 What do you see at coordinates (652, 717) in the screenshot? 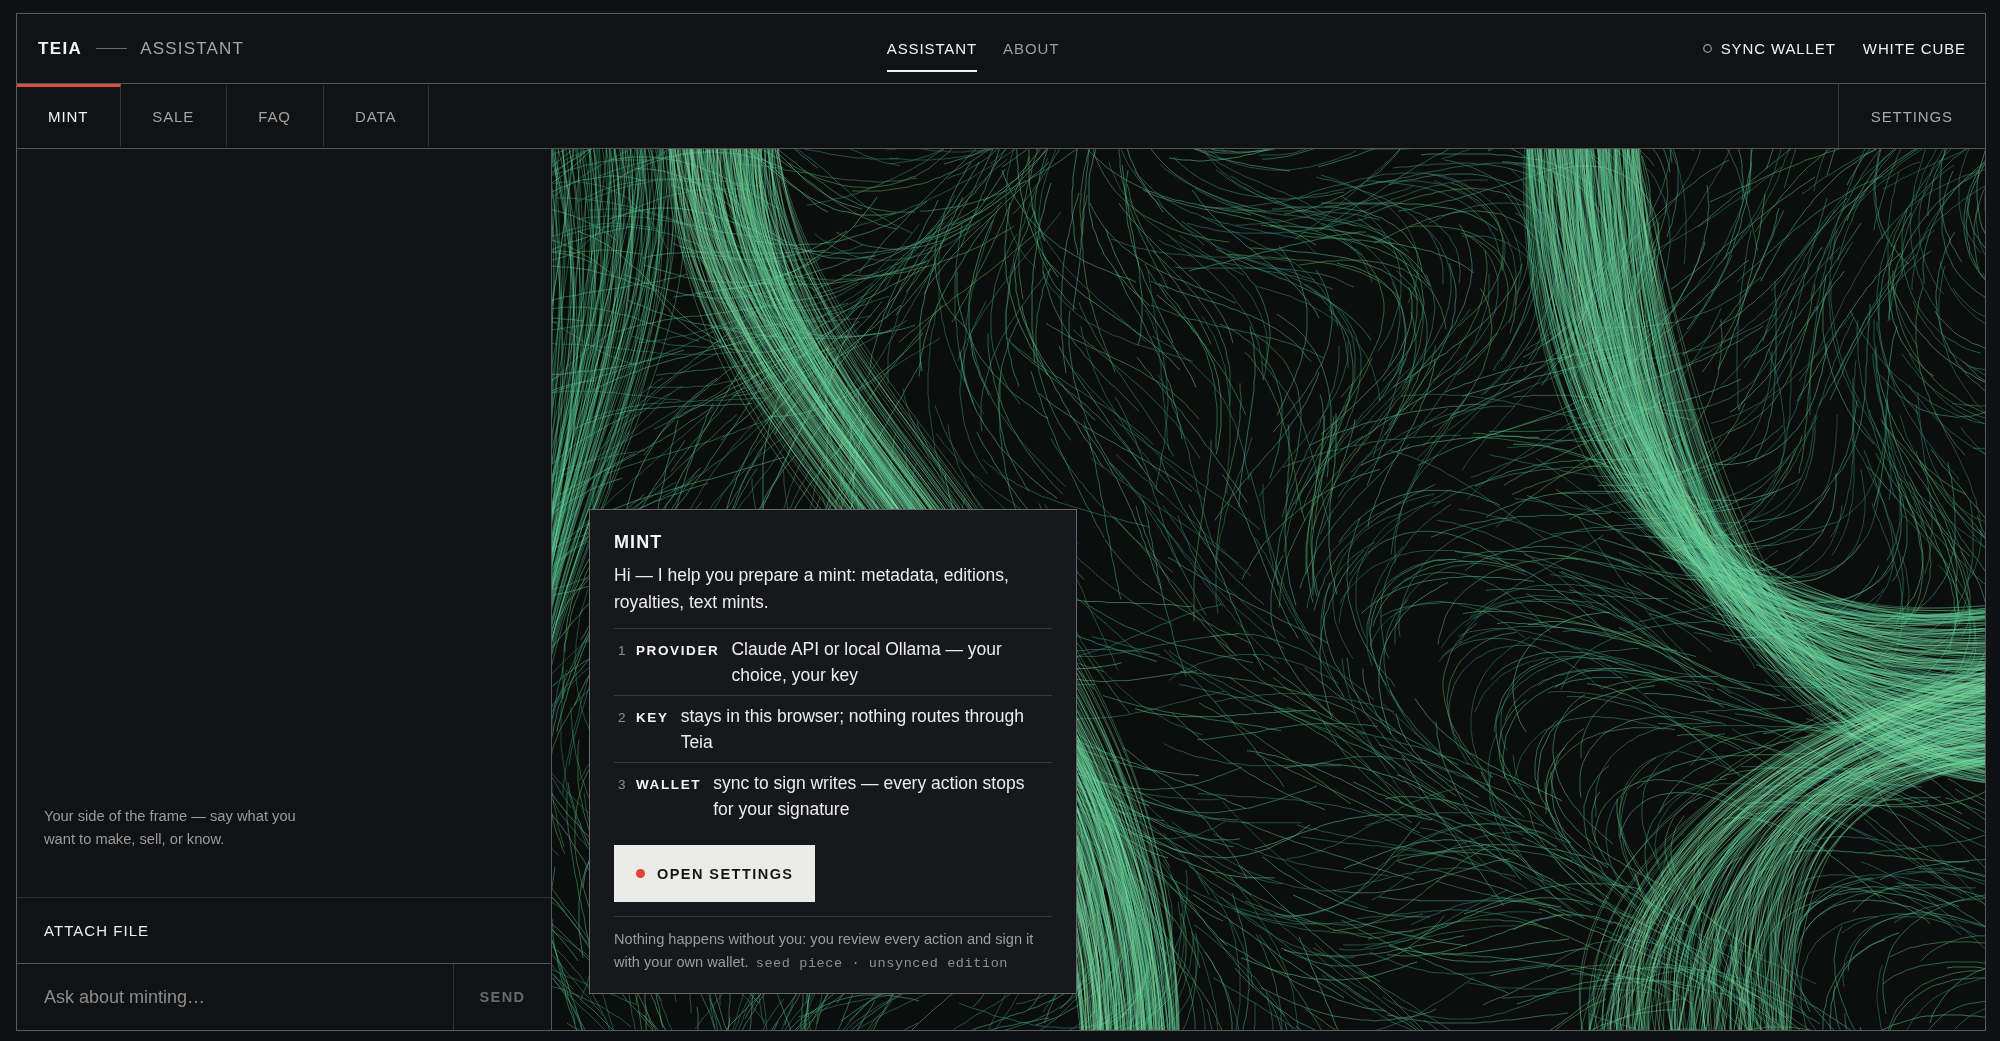
I see `step-label: KEY` at bounding box center [652, 717].